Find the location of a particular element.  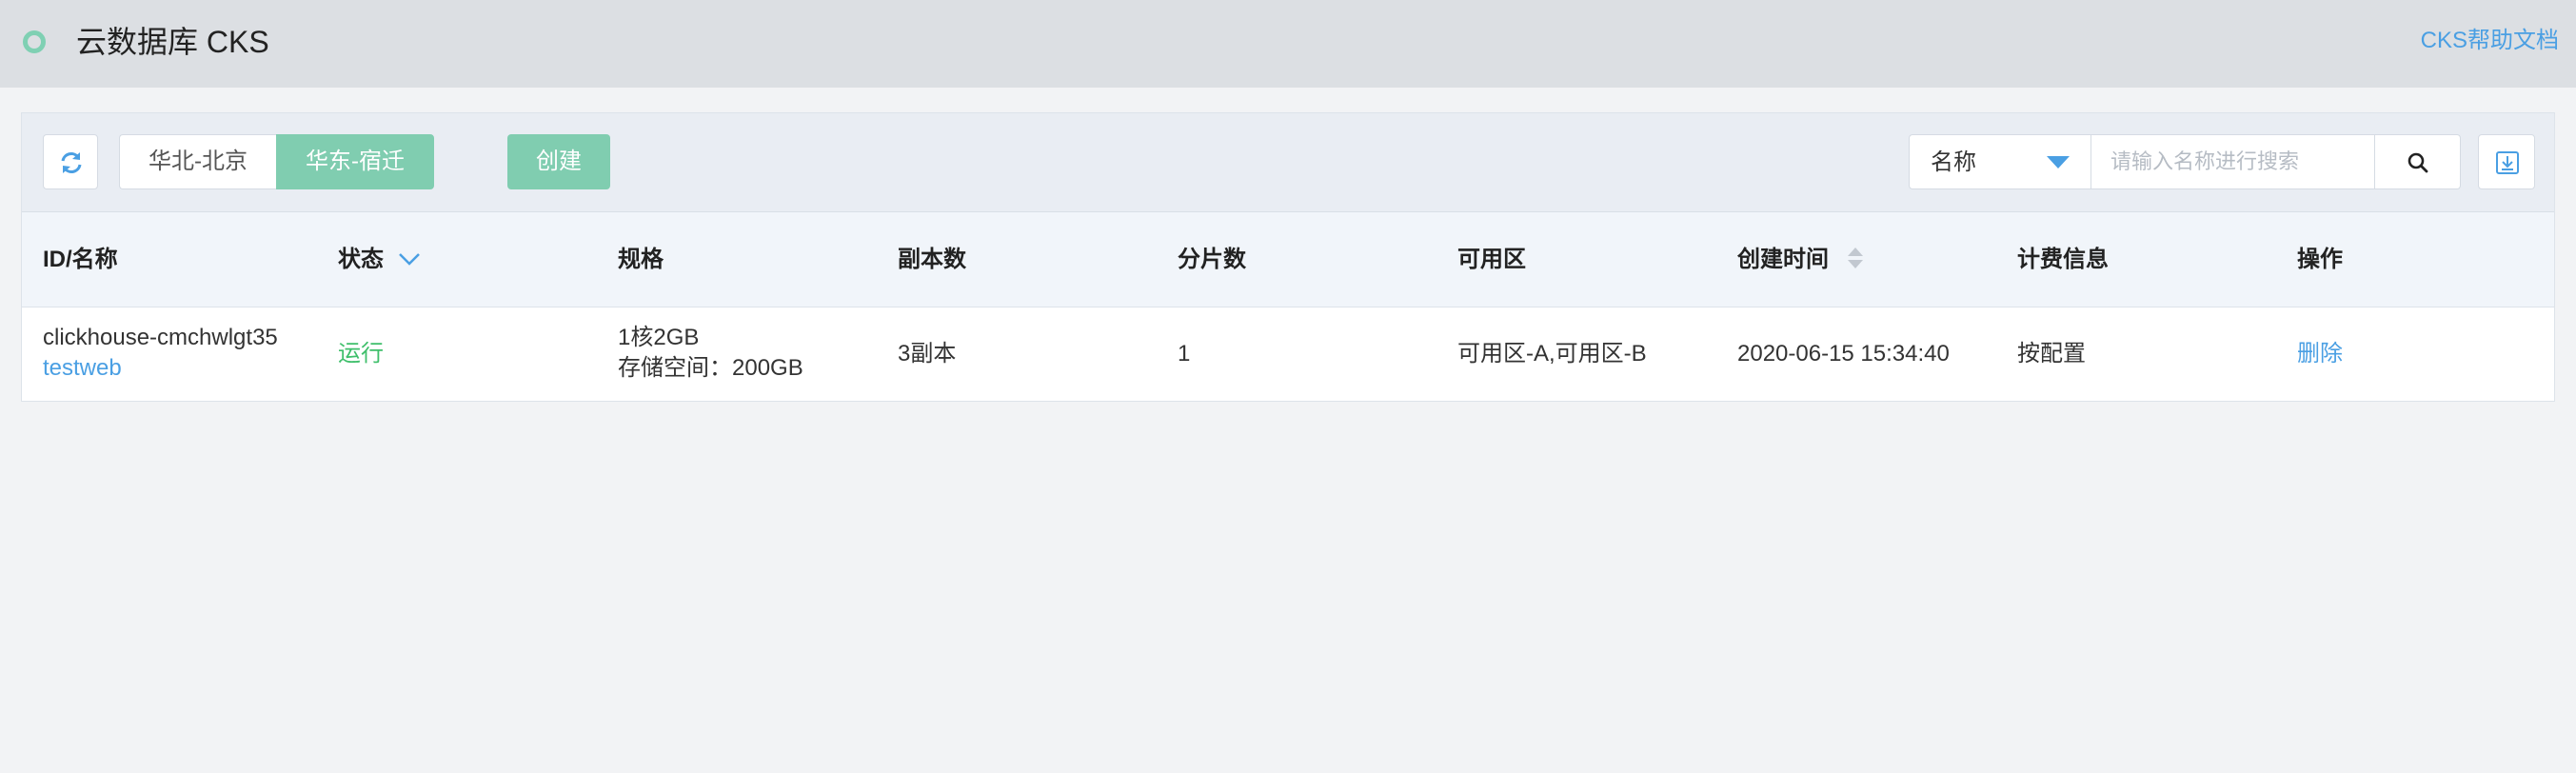

search-icon is located at coordinates (2418, 162).